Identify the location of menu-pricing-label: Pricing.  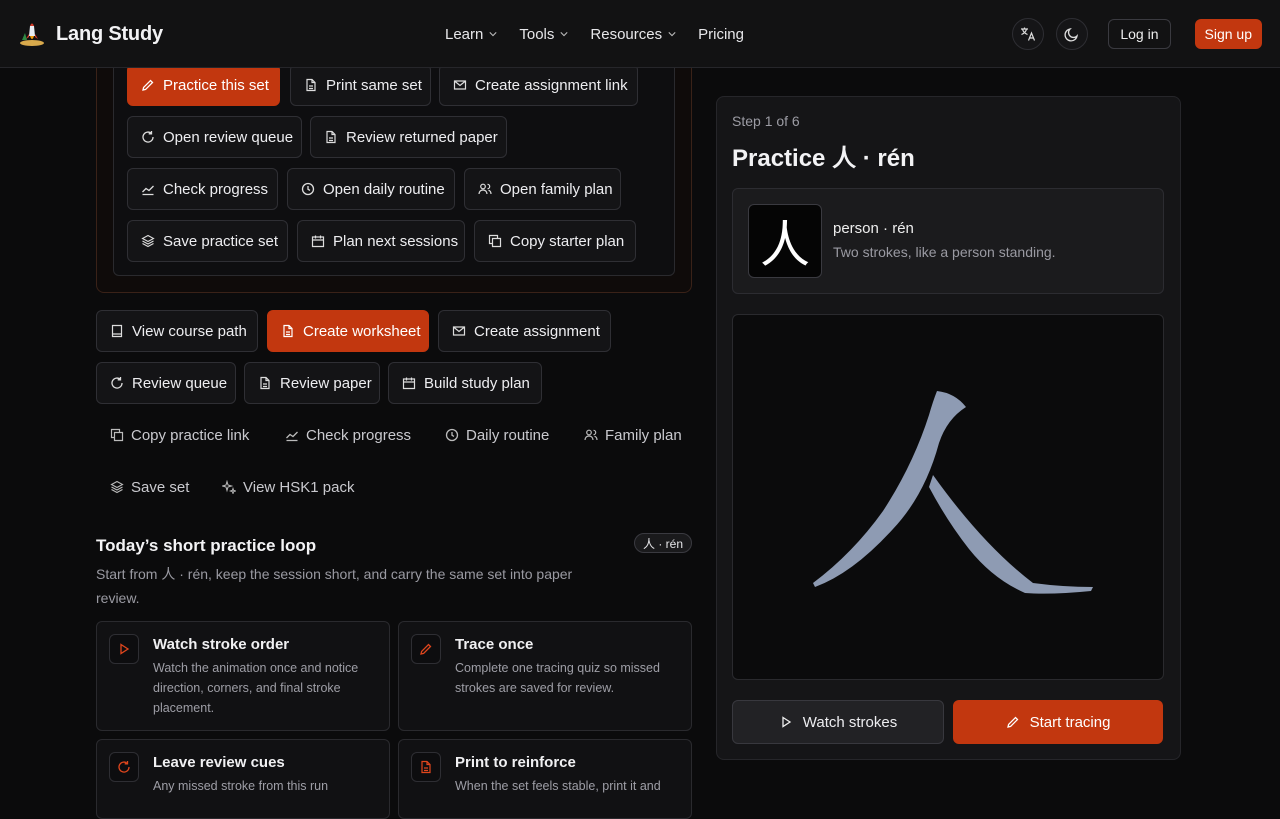
(721, 34).